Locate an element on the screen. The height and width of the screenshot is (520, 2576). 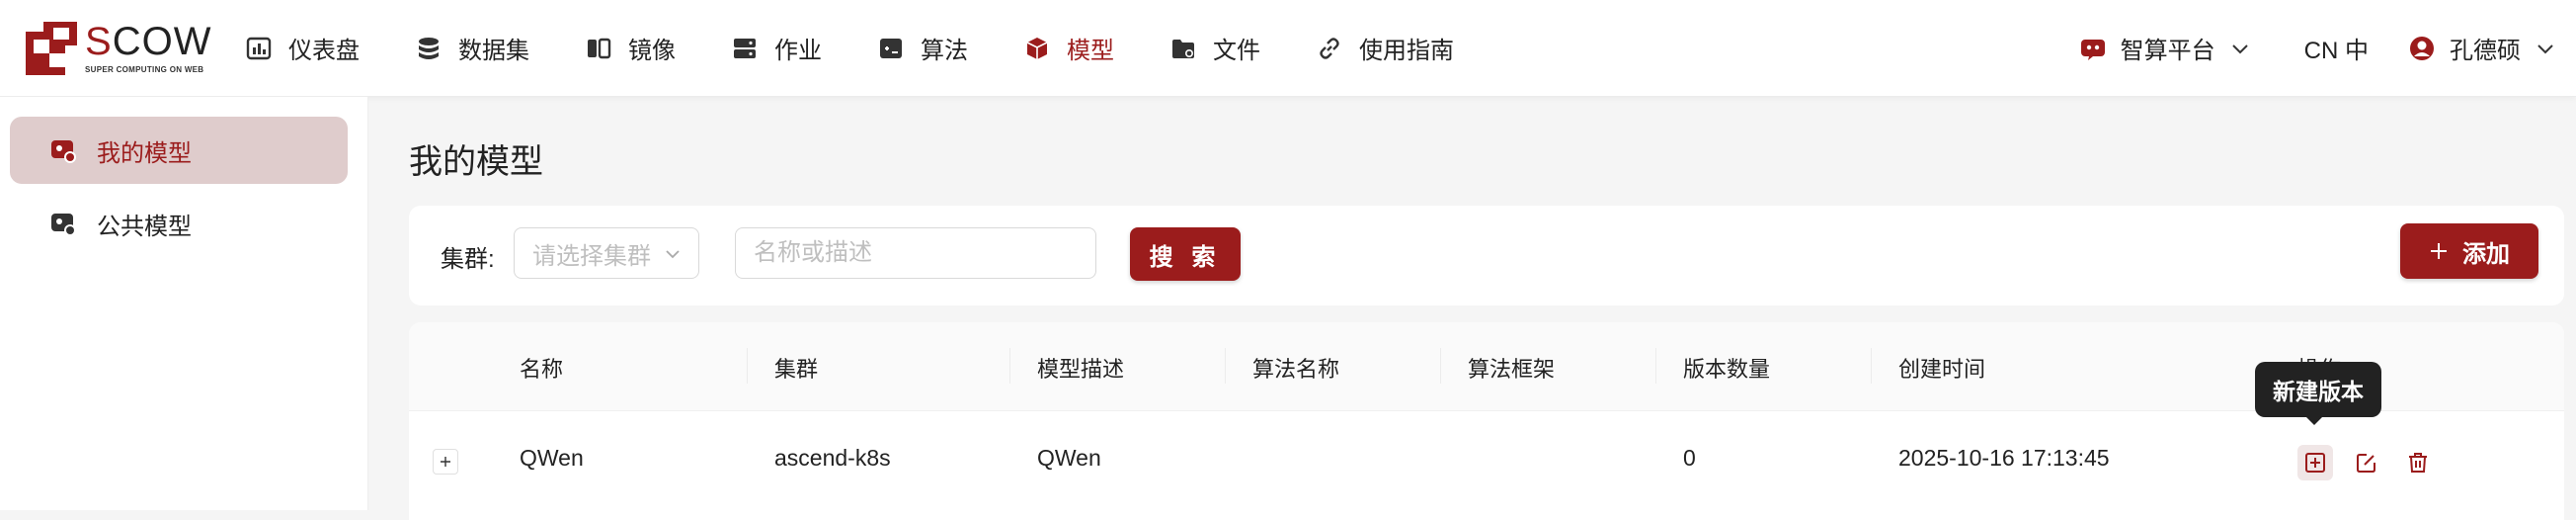
nav-item-dashboard: 仪表盘 is located at coordinates (302, 48).